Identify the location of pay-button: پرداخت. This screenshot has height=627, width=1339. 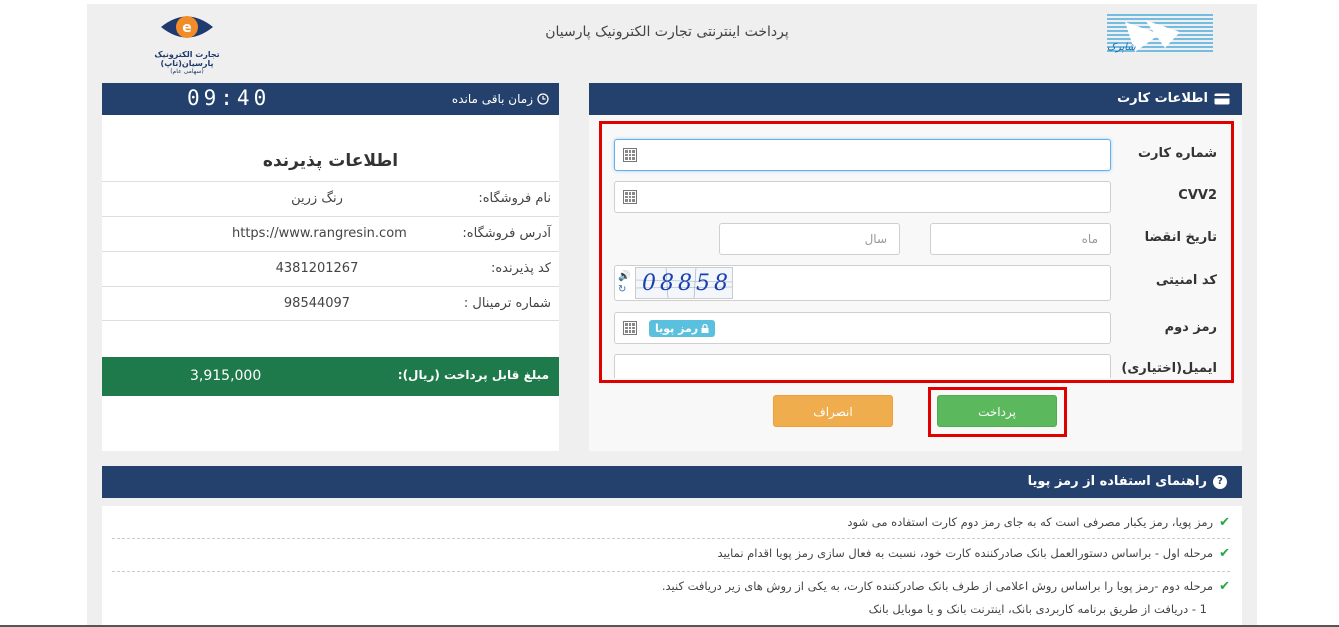
(997, 411).